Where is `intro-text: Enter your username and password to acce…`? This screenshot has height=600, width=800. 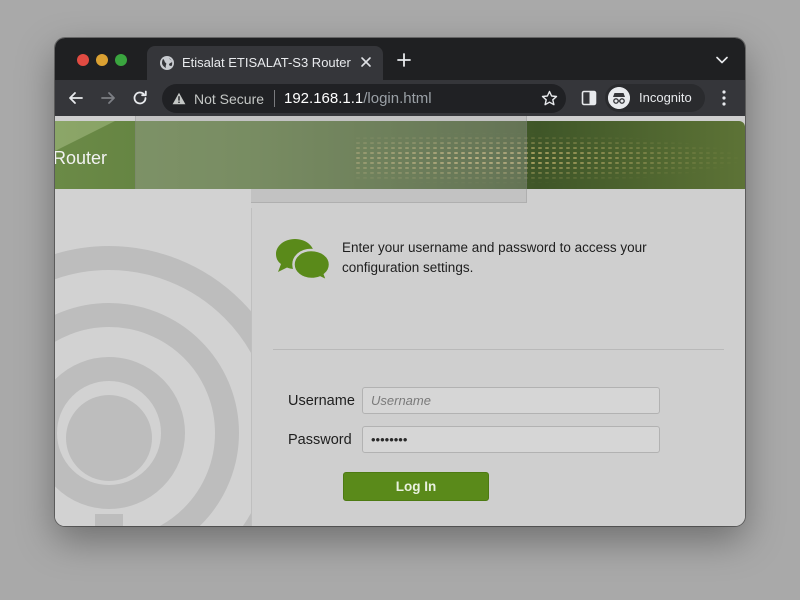 intro-text: Enter your username and password to acce… is located at coordinates (494, 257).